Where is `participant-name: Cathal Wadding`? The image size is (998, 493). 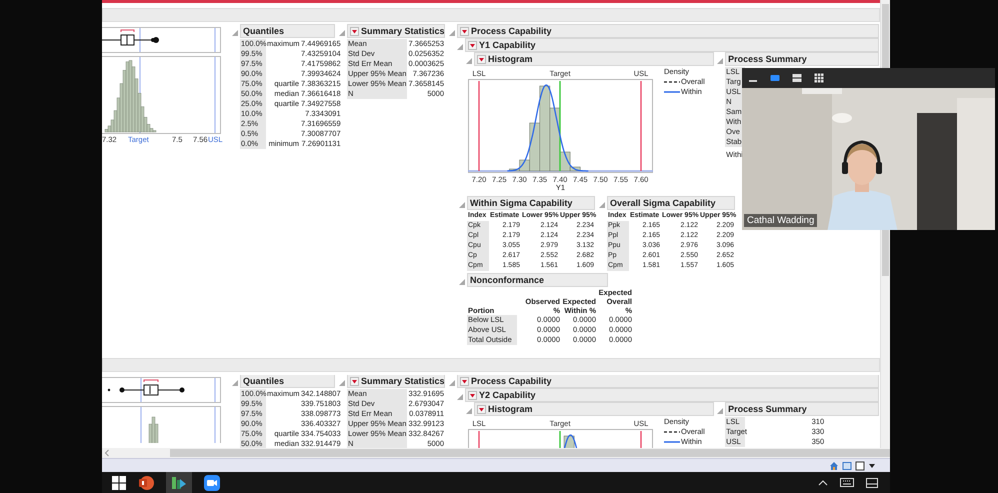 participant-name: Cathal Wadding is located at coordinates (781, 220).